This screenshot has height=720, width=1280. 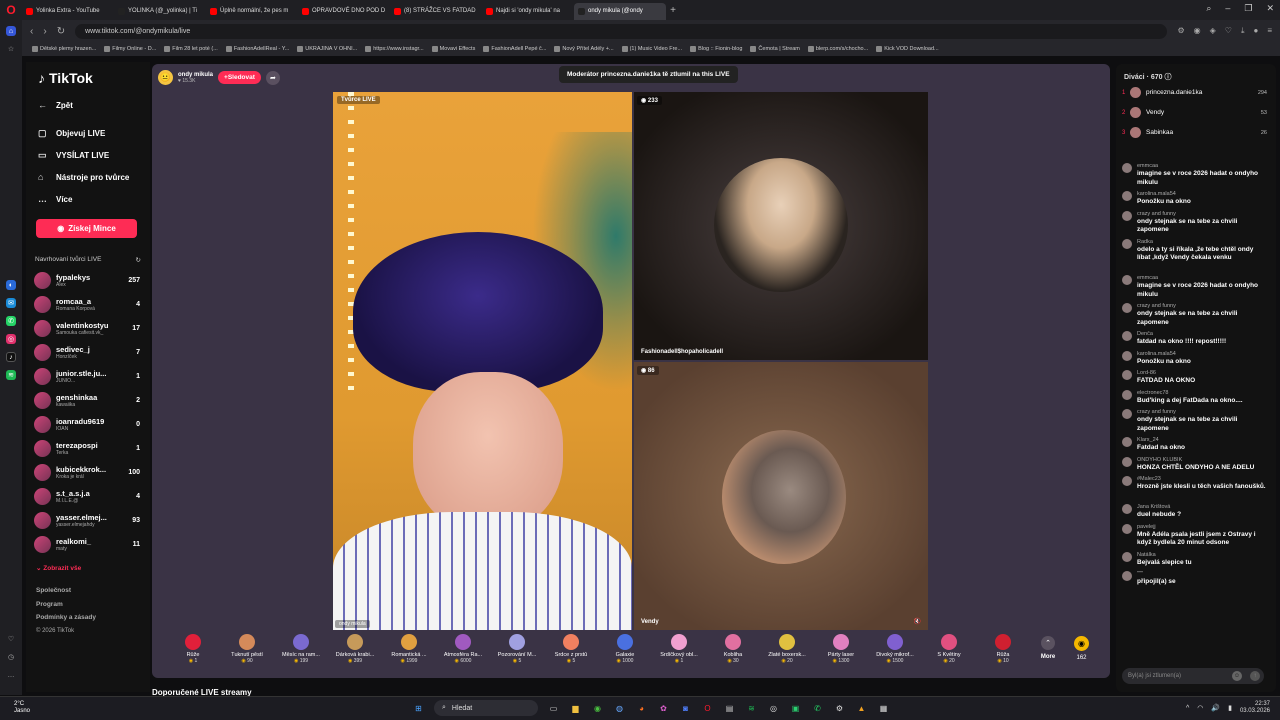 What do you see at coordinates (517, 648) in the screenshot?
I see `gift-item: Pozorování M... ◉ 5` at bounding box center [517, 648].